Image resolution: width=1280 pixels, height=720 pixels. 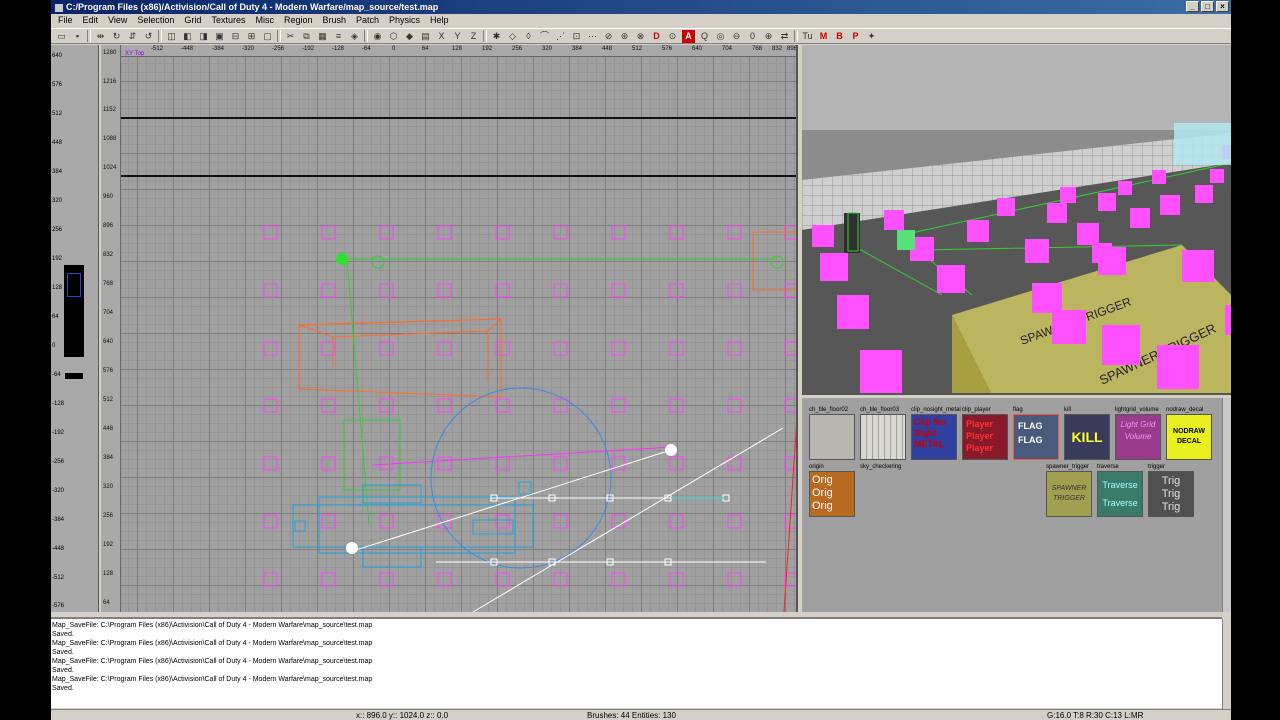 What do you see at coordinates (116, 36) in the screenshot?
I see `rotate-x-icon: ↻` at bounding box center [116, 36].